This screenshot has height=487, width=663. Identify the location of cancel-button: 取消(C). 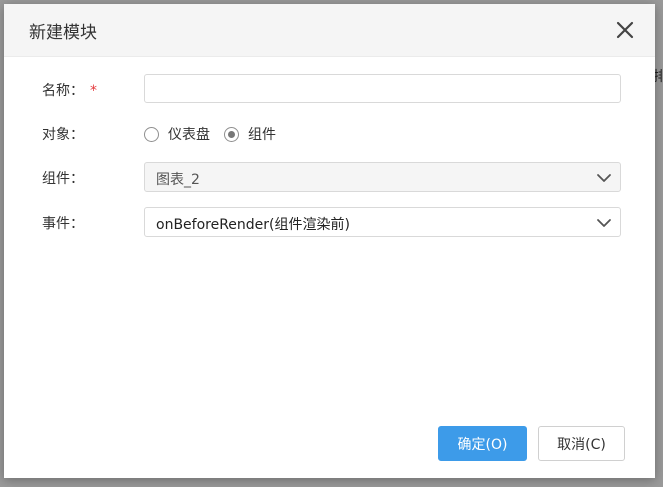
(581, 443).